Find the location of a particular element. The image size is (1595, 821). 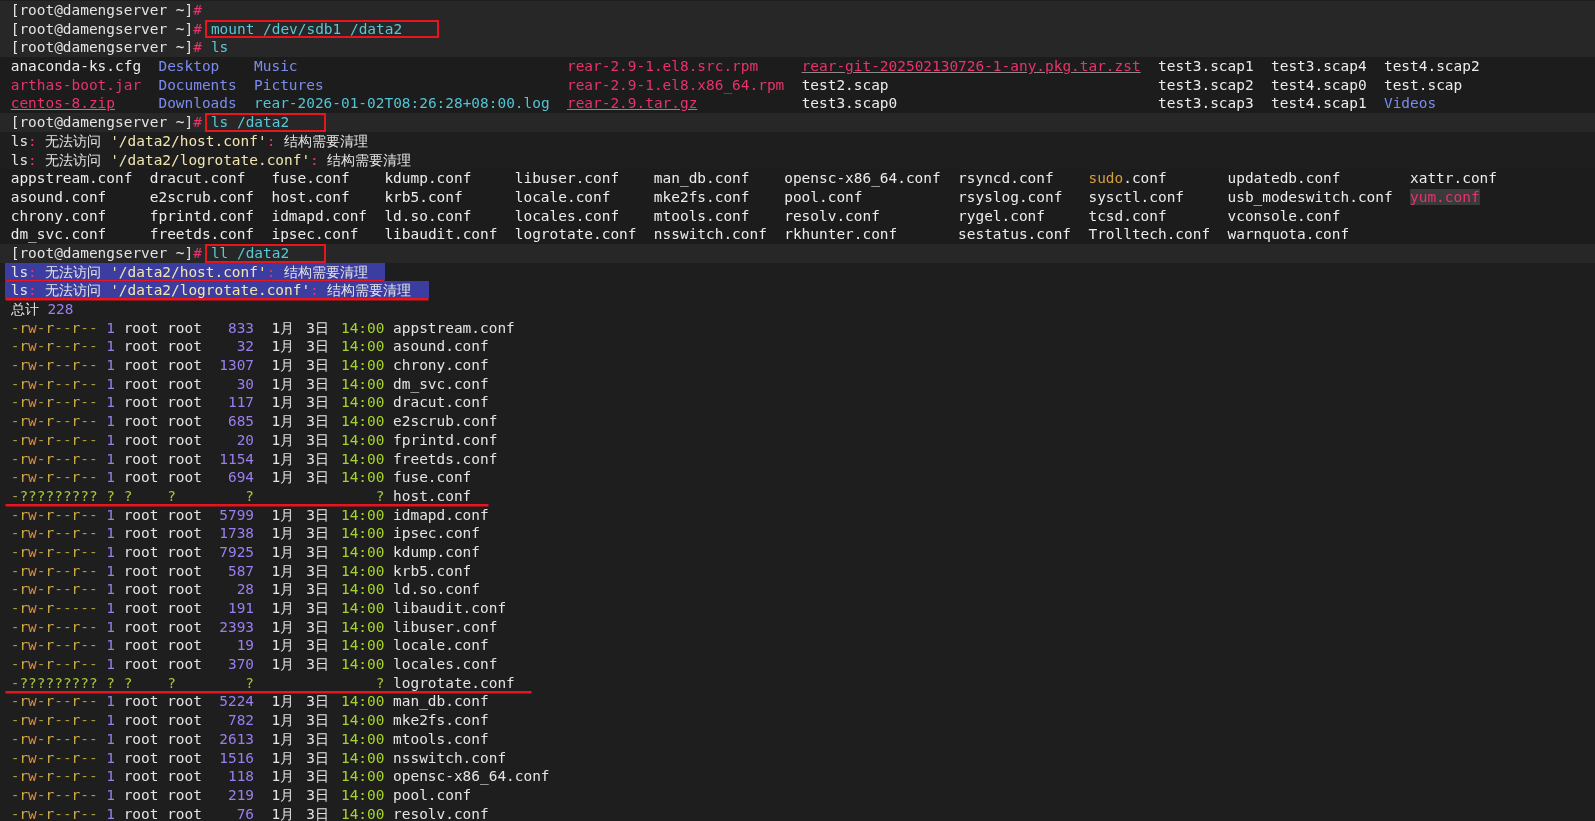

file-name: test3.scap1 is located at coordinates (1206, 66).